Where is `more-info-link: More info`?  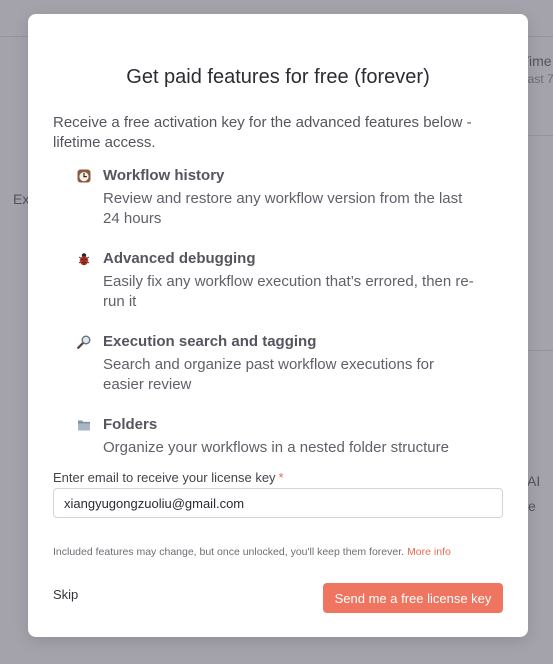 more-info-link: More info is located at coordinates (429, 552).